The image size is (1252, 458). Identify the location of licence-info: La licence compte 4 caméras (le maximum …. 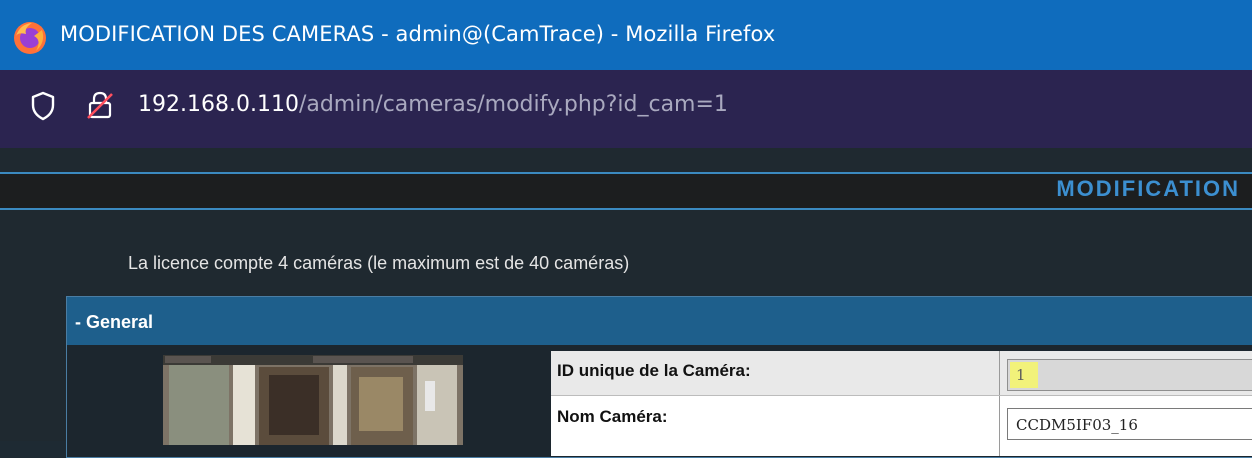
(379, 263).